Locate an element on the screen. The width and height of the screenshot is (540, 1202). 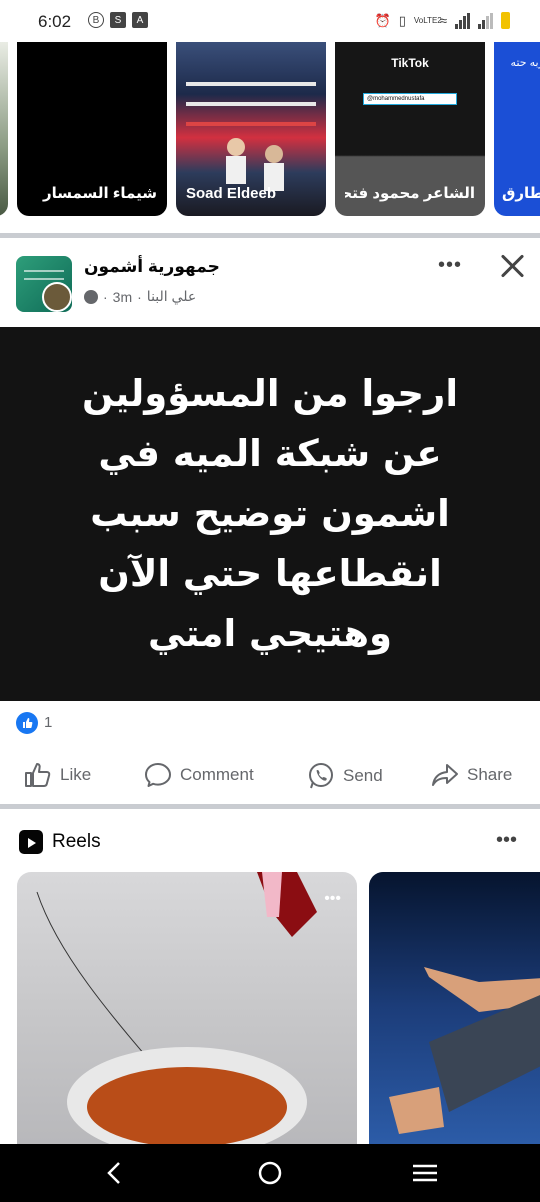
reel-thumbnail-person is located at coordinates (464, 1050).